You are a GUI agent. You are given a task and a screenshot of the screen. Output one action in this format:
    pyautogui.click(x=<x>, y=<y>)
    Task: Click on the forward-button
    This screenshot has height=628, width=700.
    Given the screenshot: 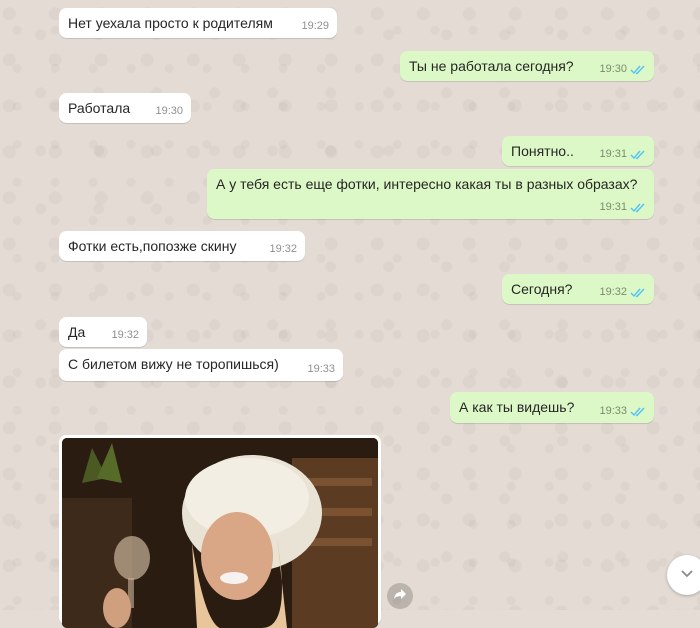 What is the action you would take?
    pyautogui.click(x=400, y=596)
    